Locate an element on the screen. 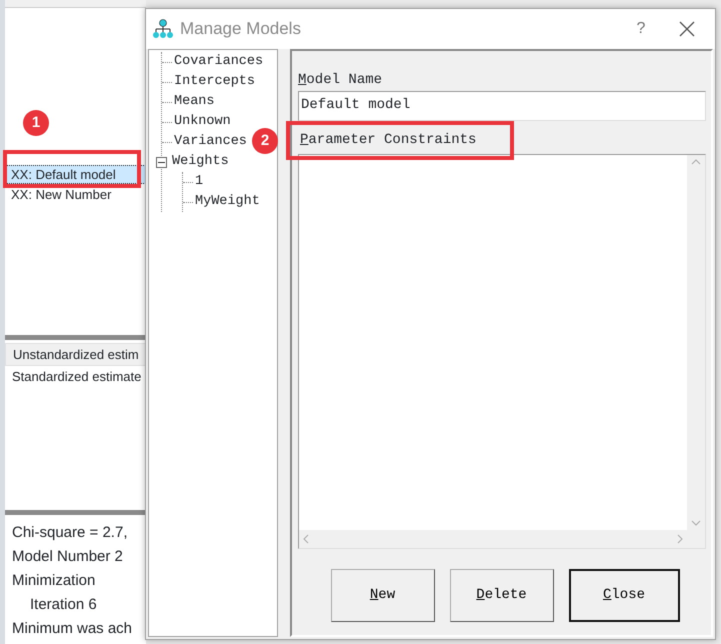 The width and height of the screenshot is (721, 644). tree-item: 1 is located at coordinates (199, 182).